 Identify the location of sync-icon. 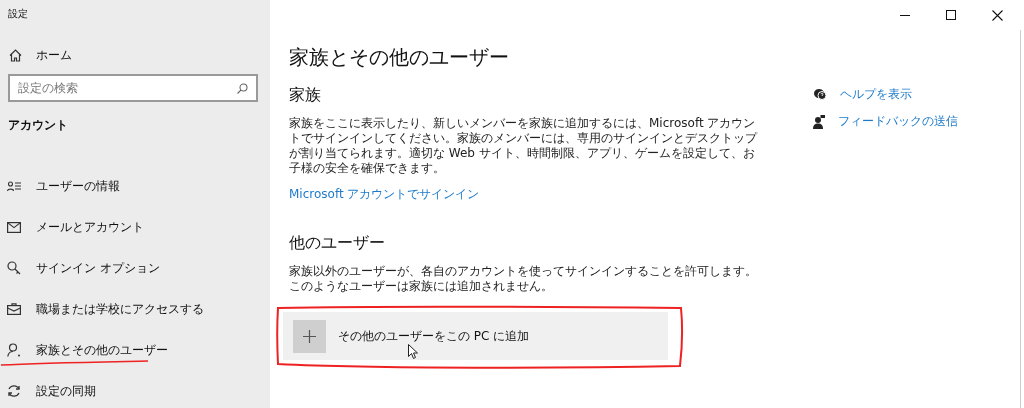
(14, 391).